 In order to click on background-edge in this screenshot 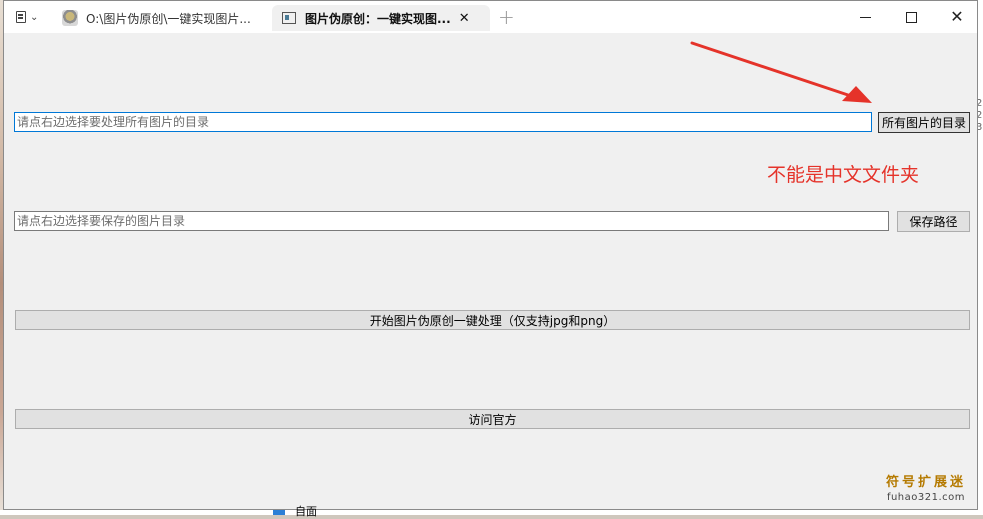, I will do `click(980, 257)`.